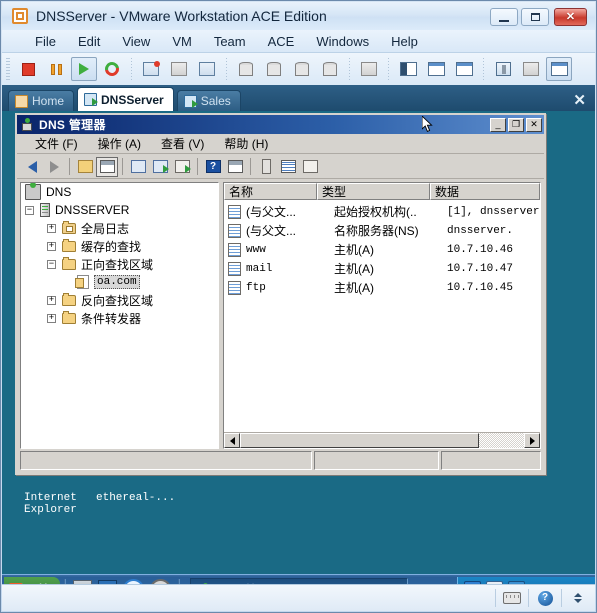 The width and height of the screenshot is (597, 613). I want to click on menu-ace: ACE, so click(281, 41).